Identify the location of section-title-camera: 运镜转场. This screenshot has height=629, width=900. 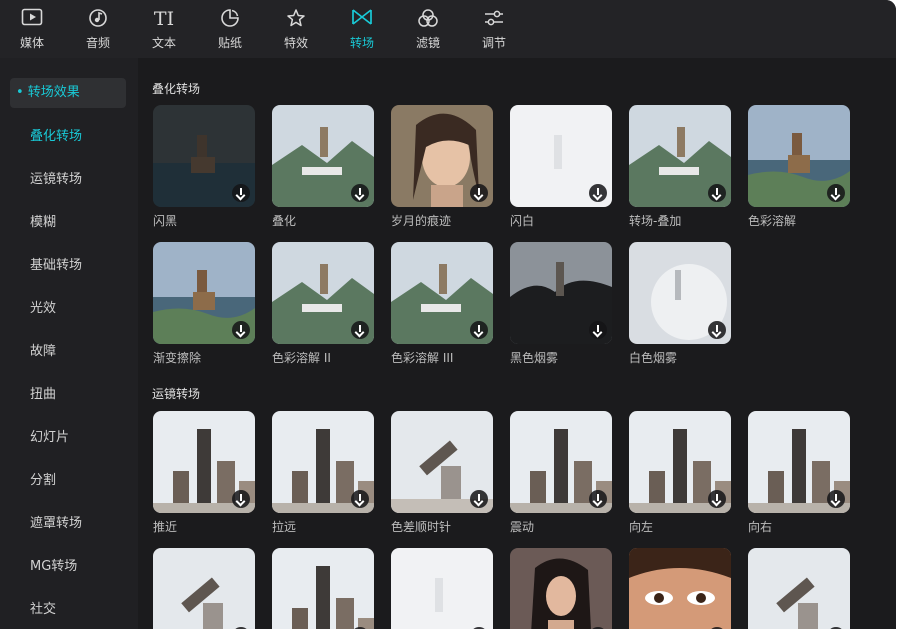
(176, 394).